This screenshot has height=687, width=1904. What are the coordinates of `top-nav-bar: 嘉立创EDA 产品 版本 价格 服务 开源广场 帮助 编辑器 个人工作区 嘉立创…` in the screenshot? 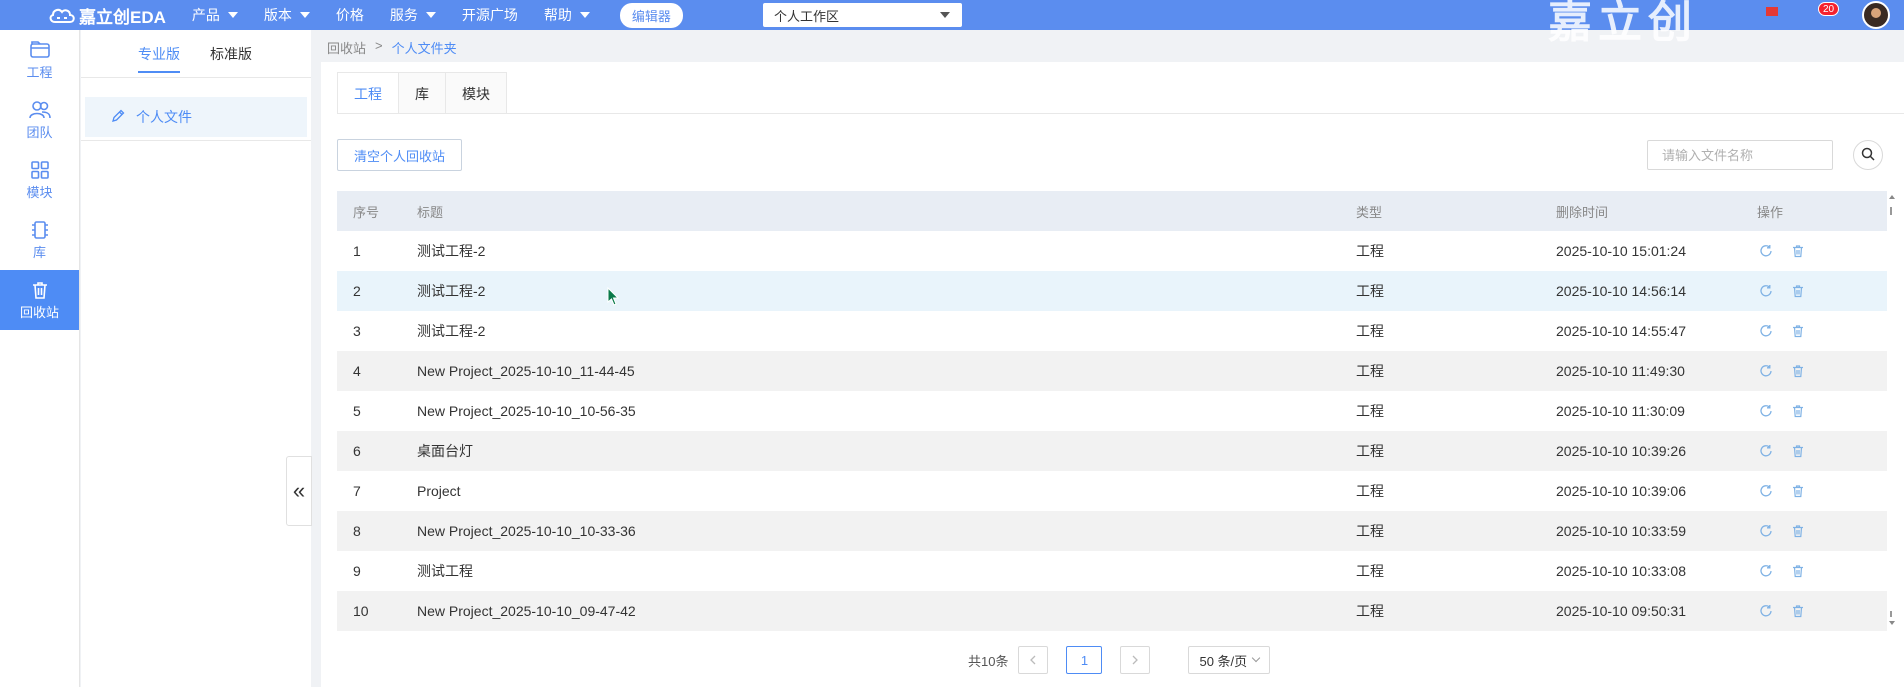 It's located at (952, 23).